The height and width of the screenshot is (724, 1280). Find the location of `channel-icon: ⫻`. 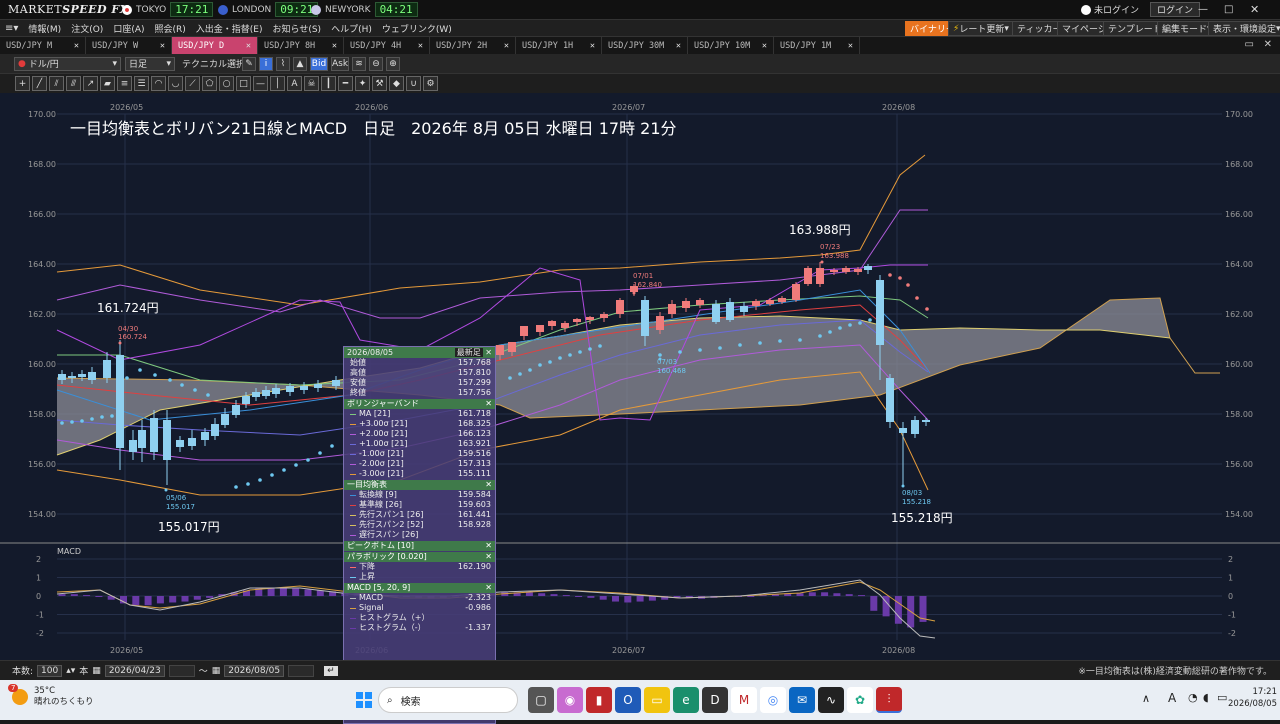

channel-icon: ⫻ is located at coordinates (73, 83).